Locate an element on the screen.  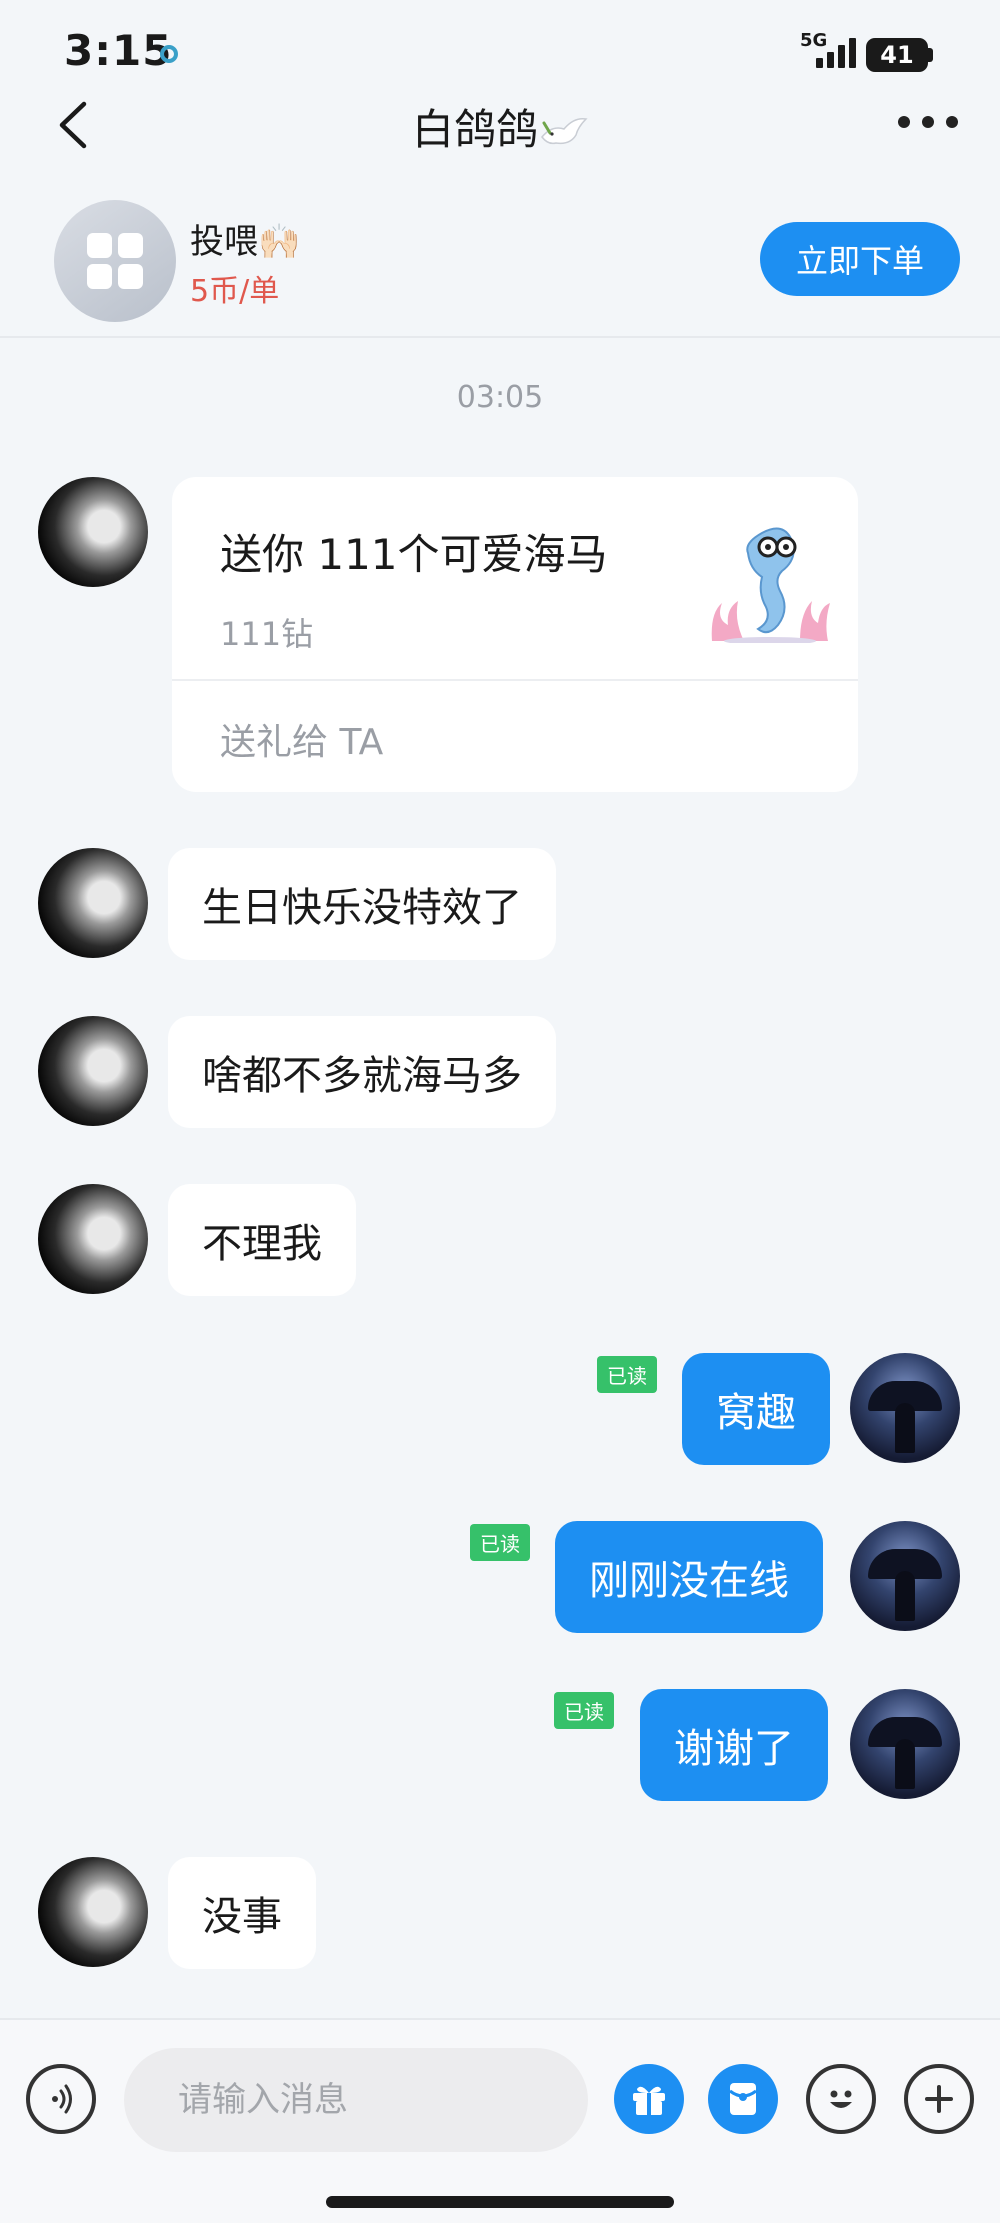
seahorse-gift-icon is located at coordinates (770, 585).